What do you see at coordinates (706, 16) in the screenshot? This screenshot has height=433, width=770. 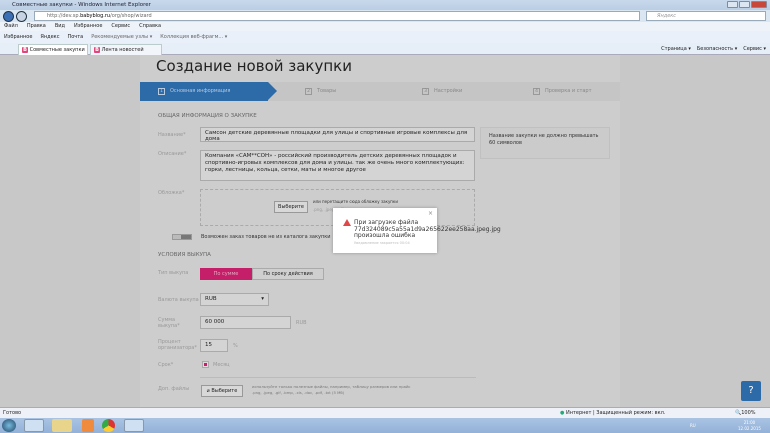 I see `search-input: Яндекс` at bounding box center [706, 16].